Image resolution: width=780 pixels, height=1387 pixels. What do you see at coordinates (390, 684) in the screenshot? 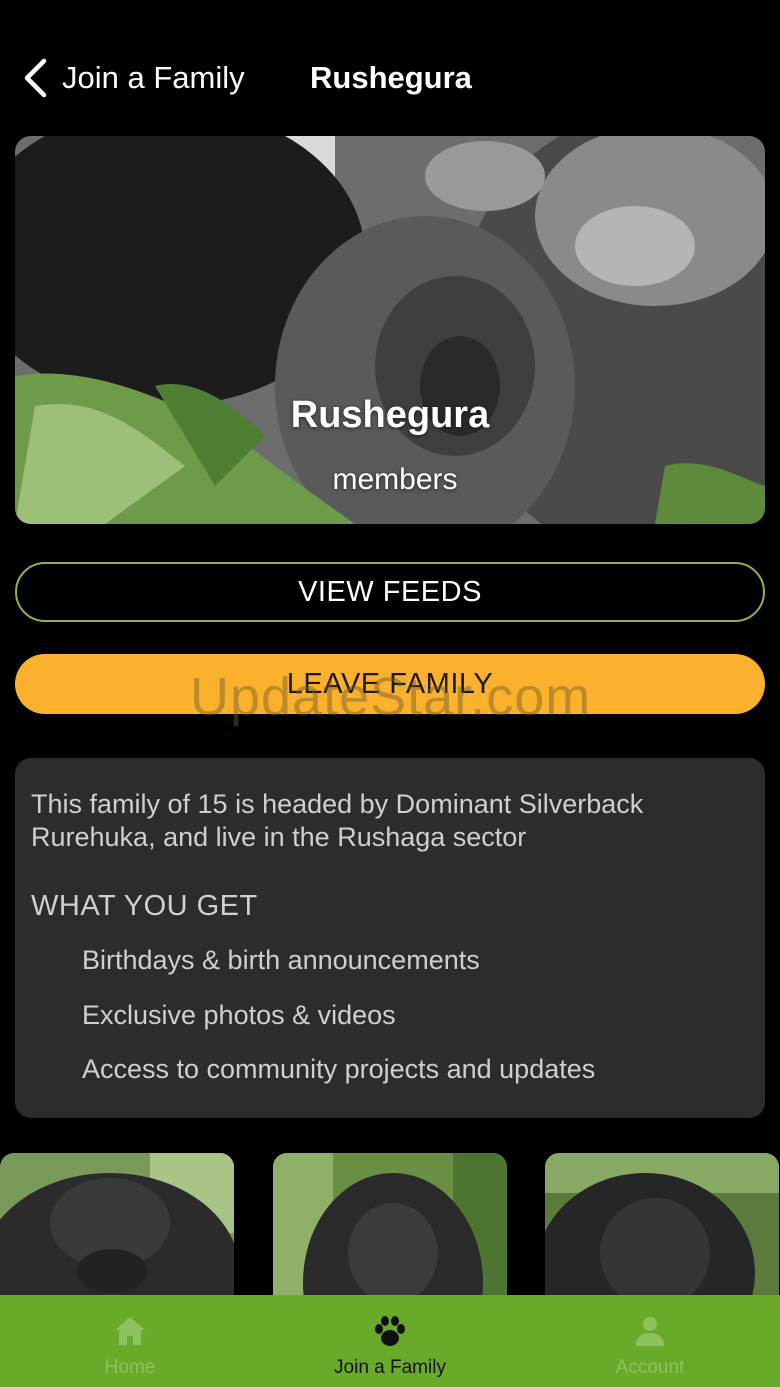
I see `leave-family-button: LEAVE FAMILY` at bounding box center [390, 684].